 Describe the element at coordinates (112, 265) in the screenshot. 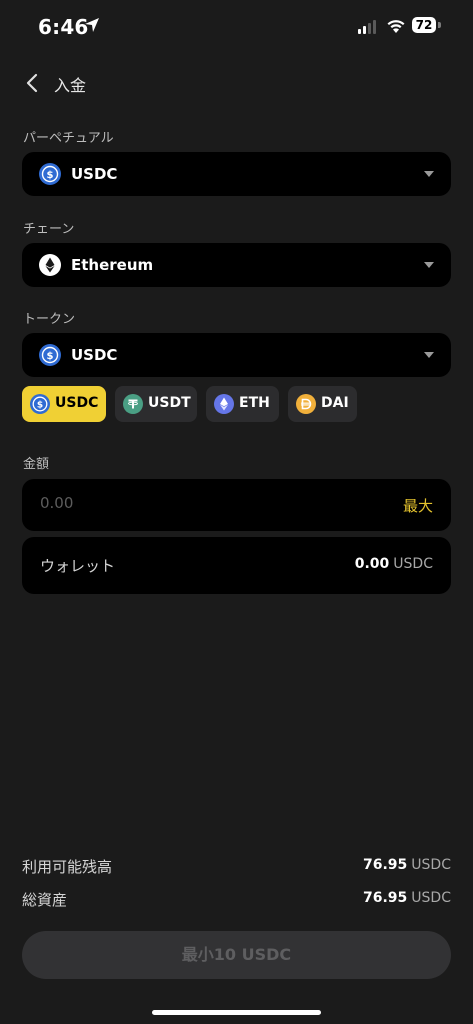

I see `chain-value: Ethereum` at that location.